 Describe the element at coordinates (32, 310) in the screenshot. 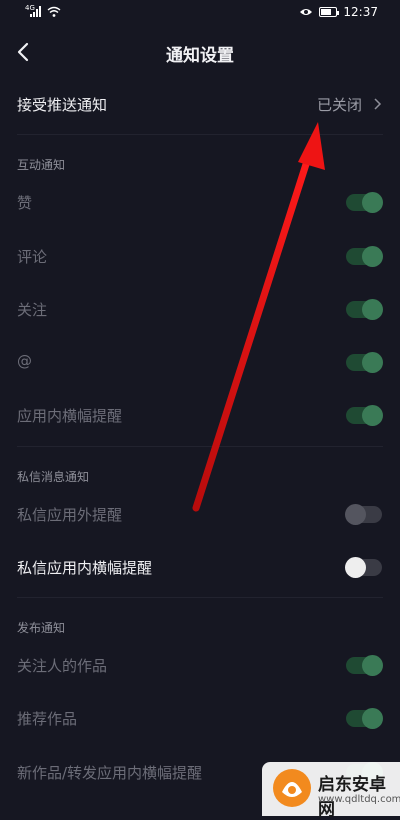

I see `follow-label: 关注` at that location.